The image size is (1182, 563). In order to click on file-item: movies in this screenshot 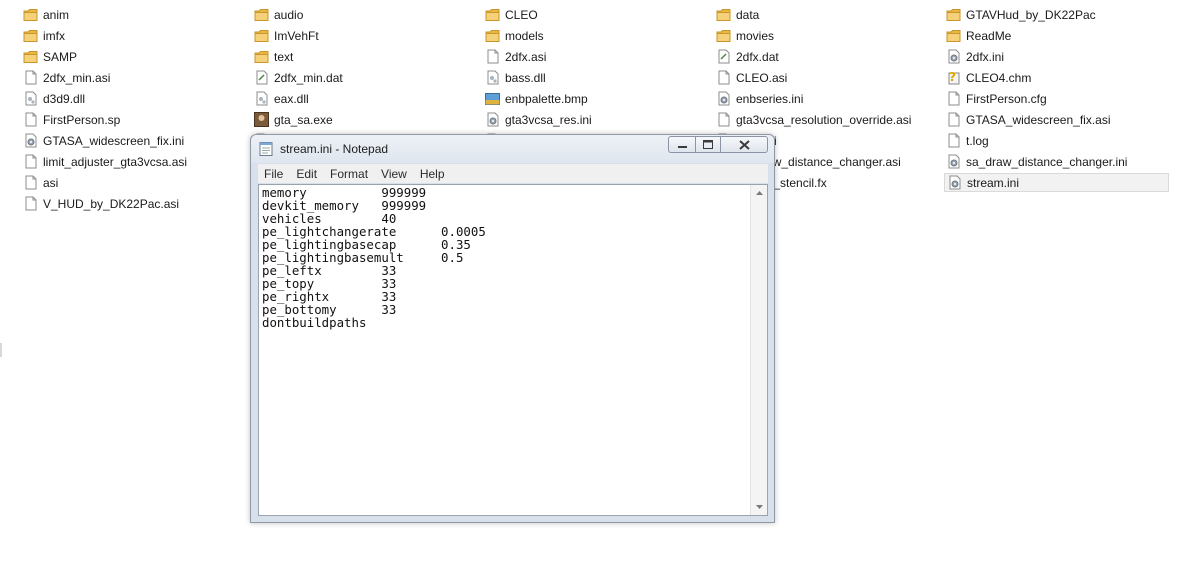, I will do `click(826, 35)`.